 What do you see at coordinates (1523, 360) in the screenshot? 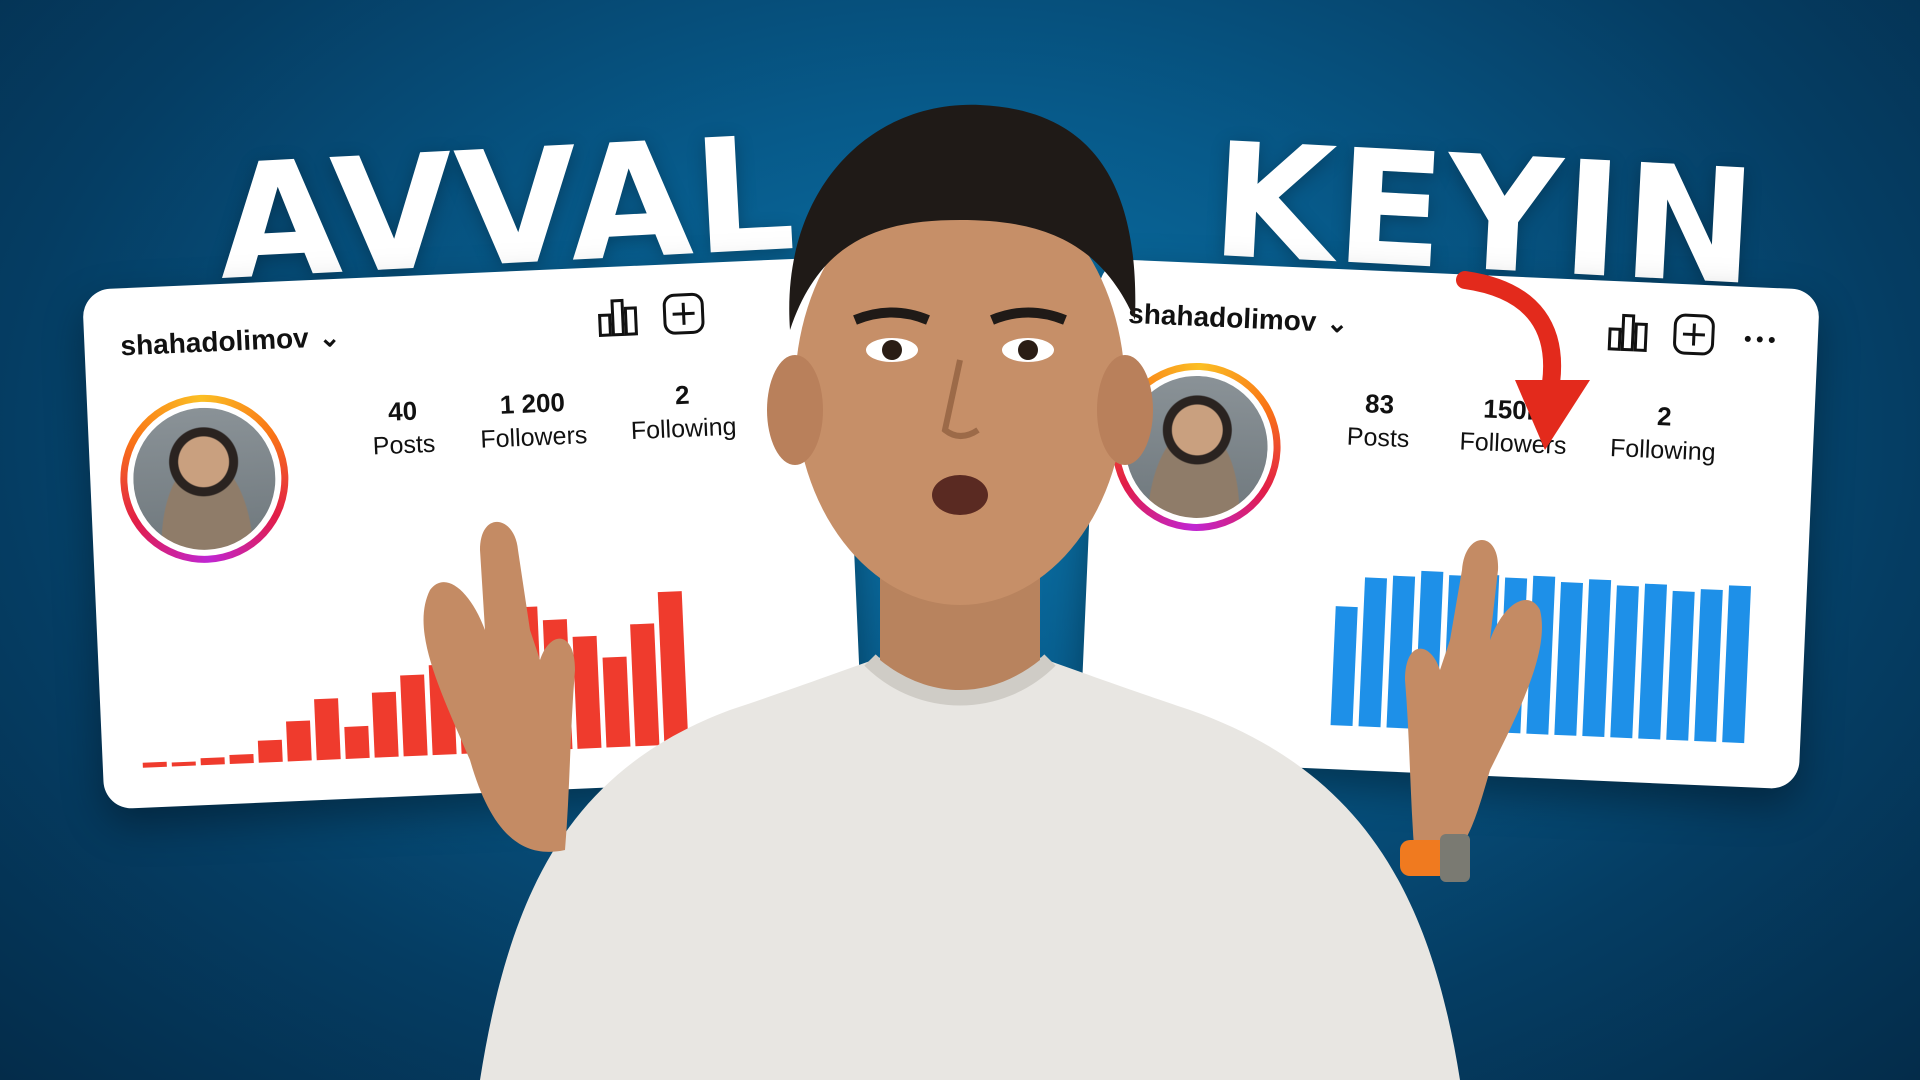
I see `arrow-icon` at bounding box center [1523, 360].